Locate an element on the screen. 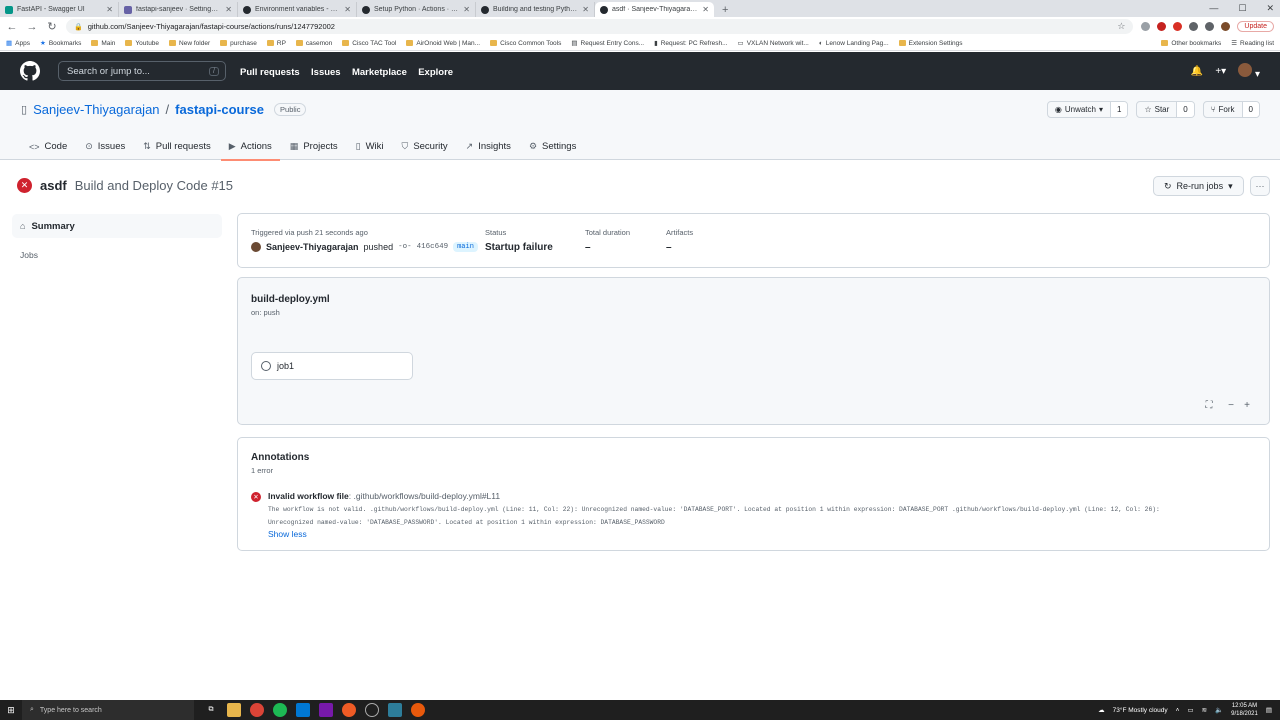 Image resolution: width=1280 pixels, height=720 pixels. nav-explore: Explore is located at coordinates (435, 72).